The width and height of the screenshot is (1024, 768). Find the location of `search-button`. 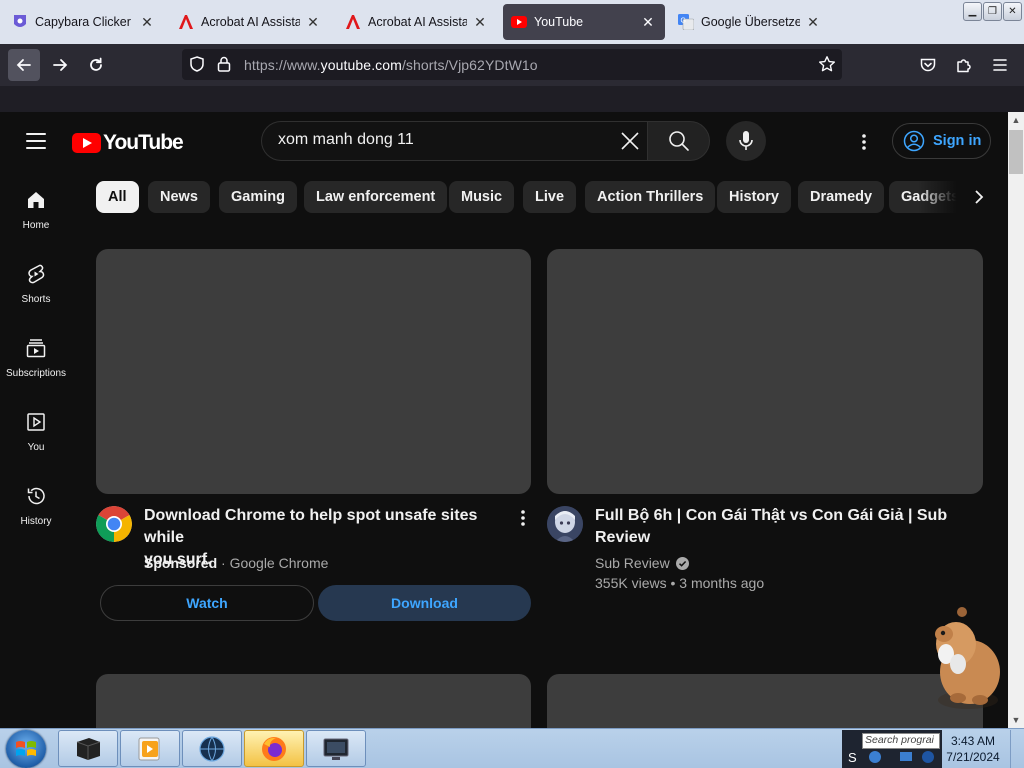

search-button is located at coordinates (678, 141).